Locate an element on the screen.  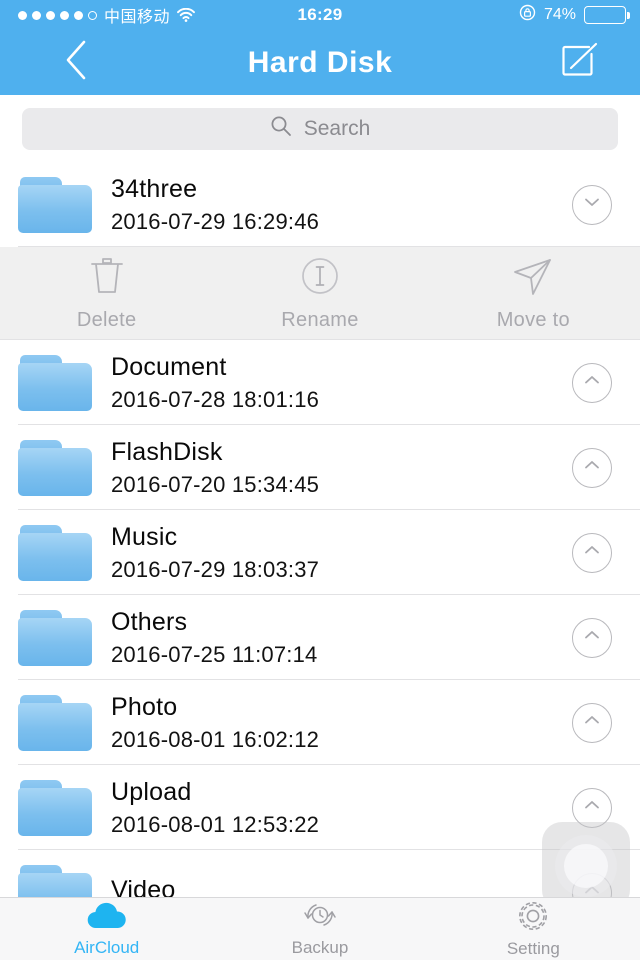
file-name: Upload is located at coordinates (151, 791).